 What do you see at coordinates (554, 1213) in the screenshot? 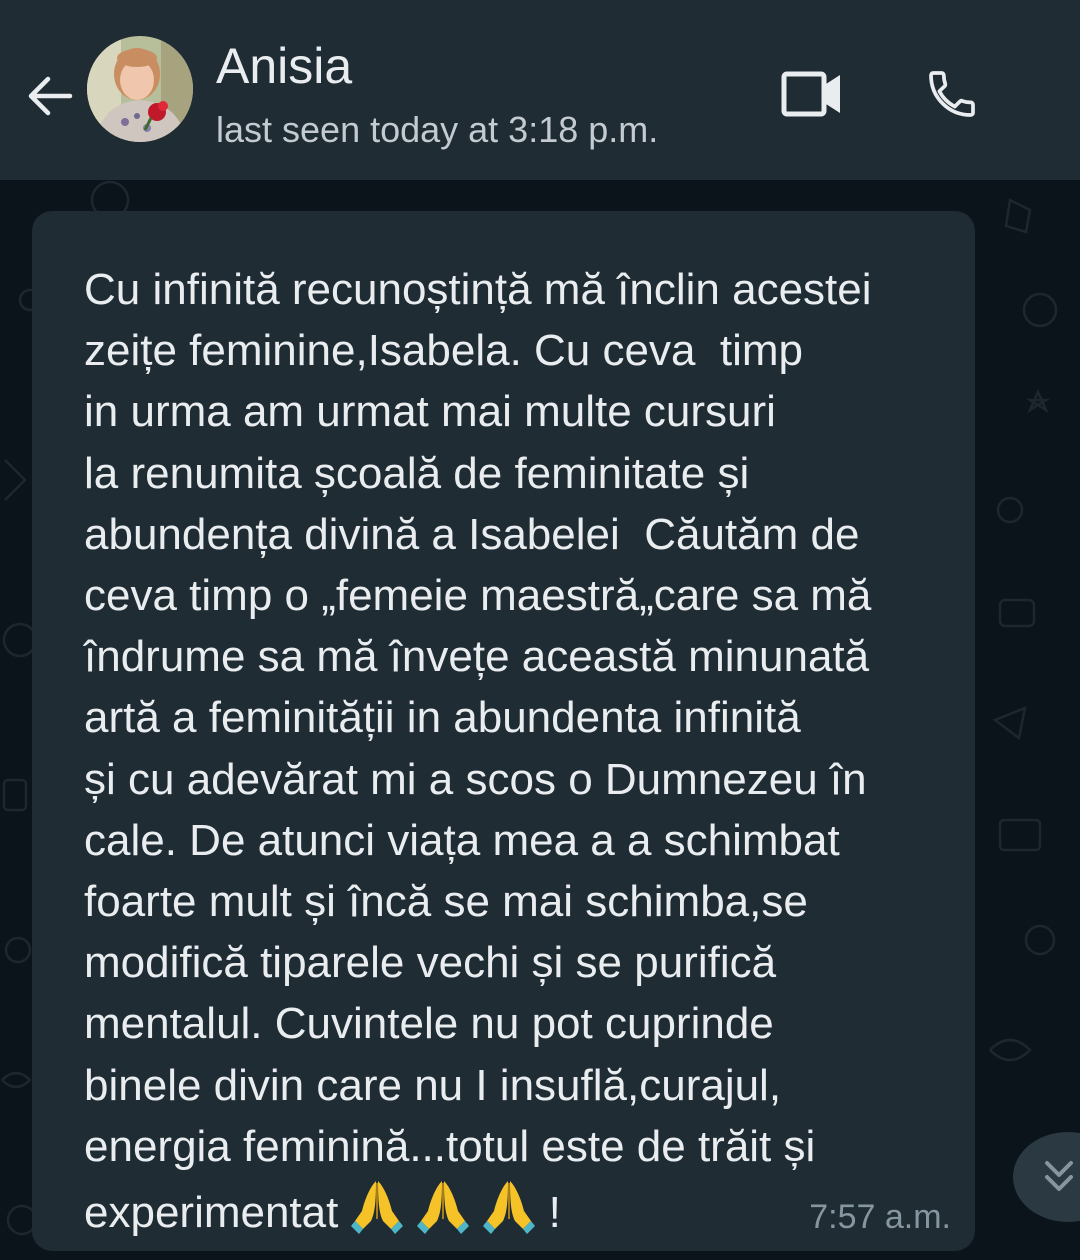
I see `message-line-end: !` at bounding box center [554, 1213].